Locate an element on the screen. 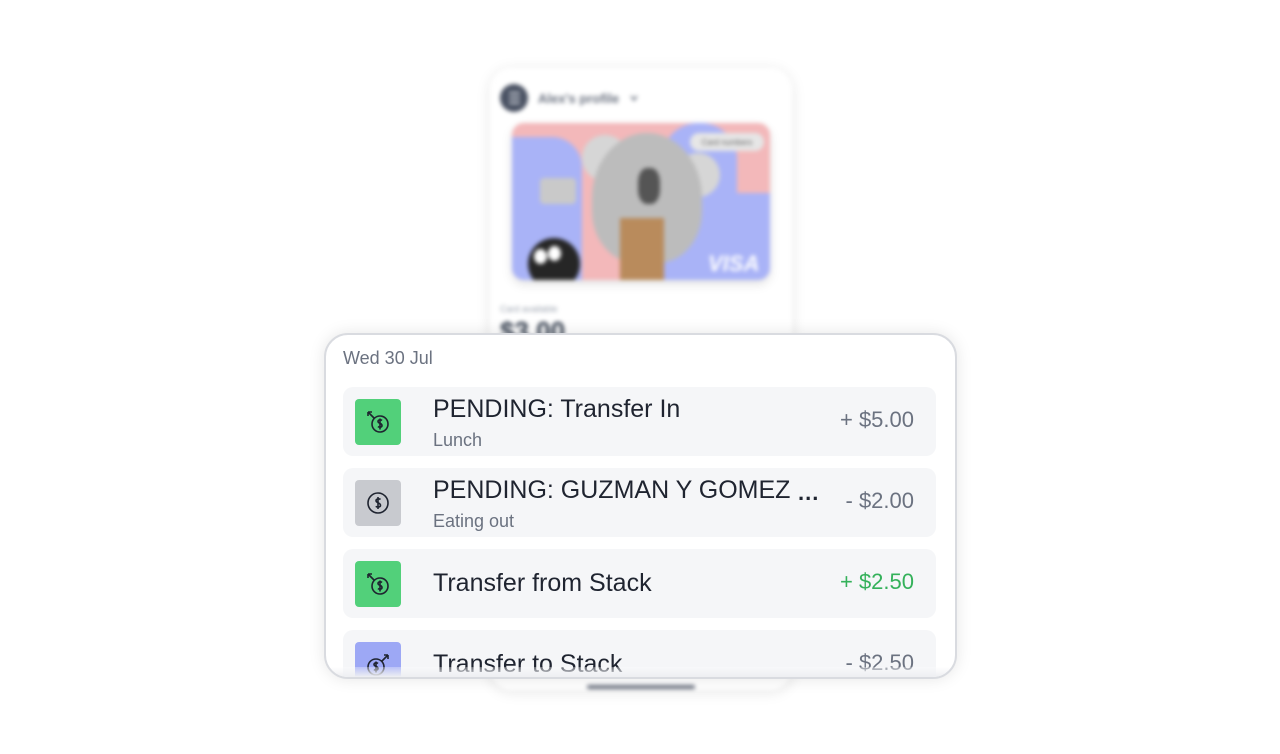 The height and width of the screenshot is (754, 1280). profile-switcher: Alex's profile is located at coordinates (569, 98).